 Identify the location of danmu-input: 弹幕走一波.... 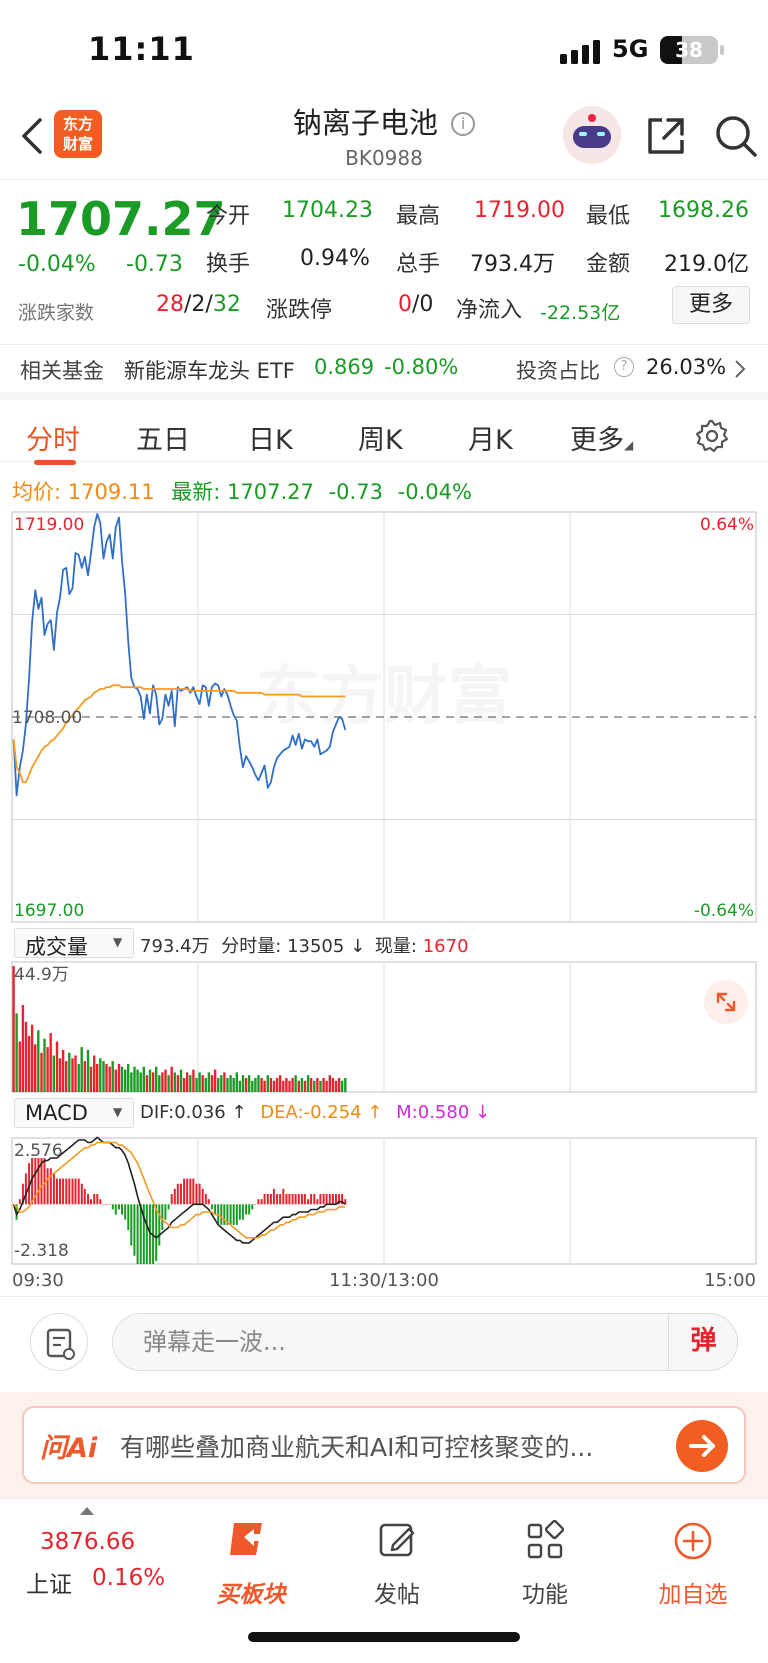
(425, 1342).